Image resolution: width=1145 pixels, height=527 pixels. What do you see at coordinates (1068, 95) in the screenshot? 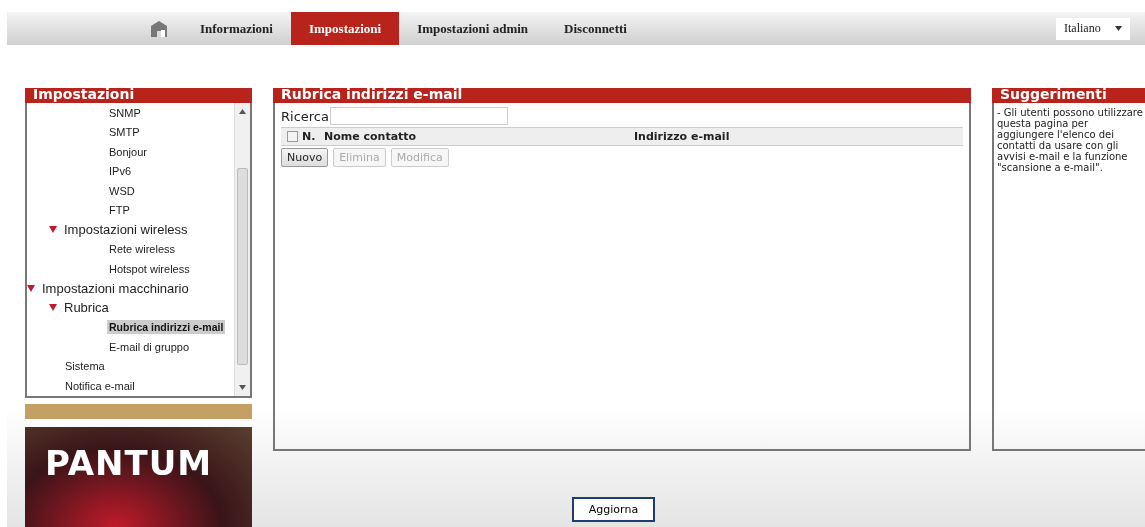
I see `panel-title: Suggerimenti` at bounding box center [1068, 95].